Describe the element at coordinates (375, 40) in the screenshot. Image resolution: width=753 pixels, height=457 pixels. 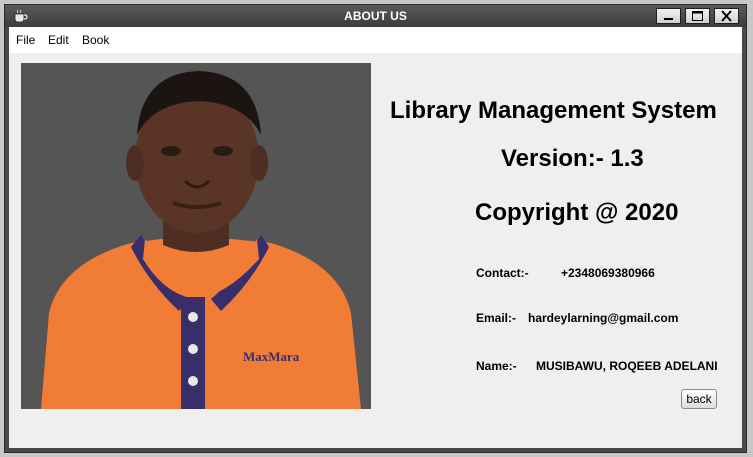
I see `menu-bar: File Edit Book` at that location.